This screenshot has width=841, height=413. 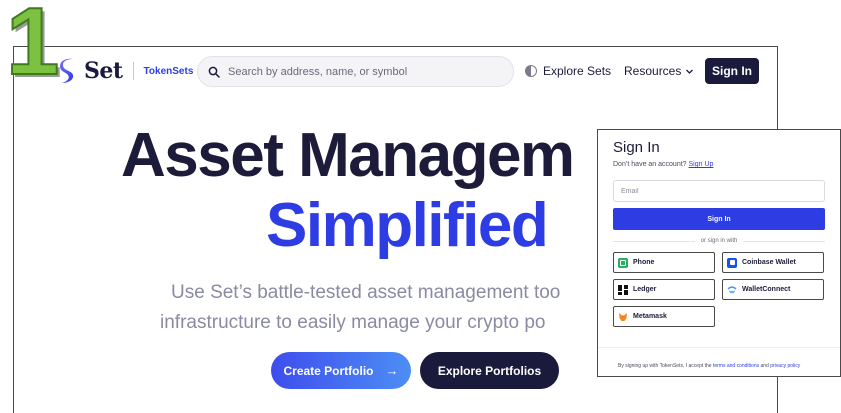 What do you see at coordinates (719, 347) in the screenshot?
I see `footer-divider` at bounding box center [719, 347].